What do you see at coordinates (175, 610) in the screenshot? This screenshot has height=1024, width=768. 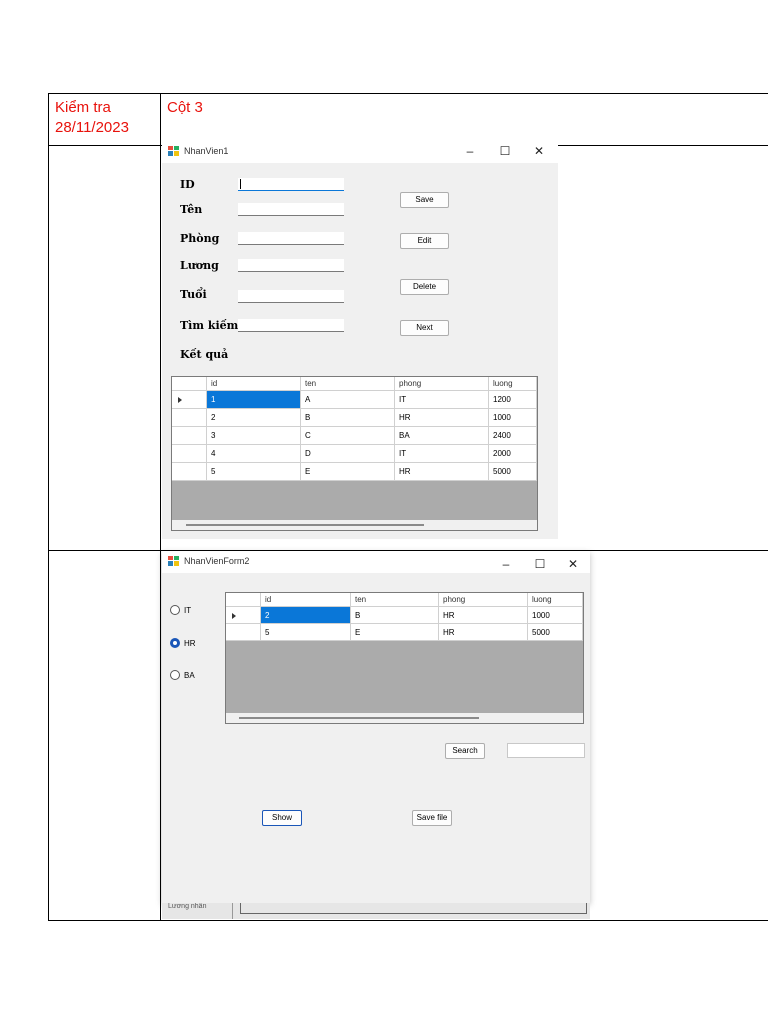 I see `radio-it` at bounding box center [175, 610].